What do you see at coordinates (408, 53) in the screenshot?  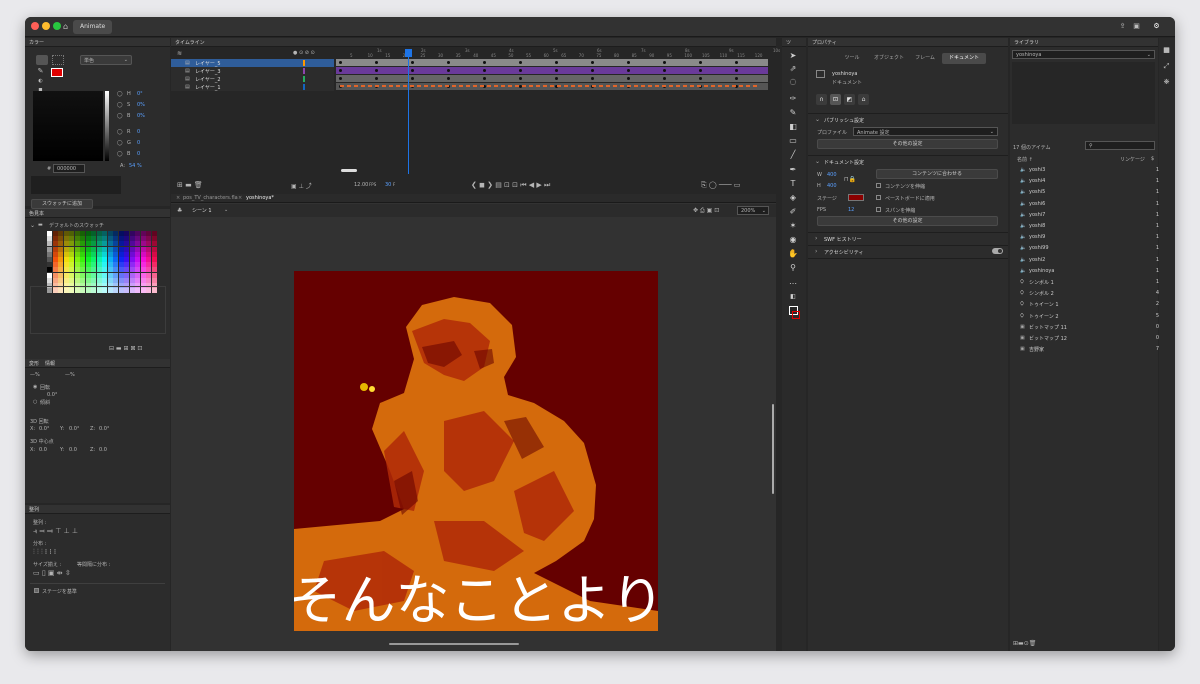 I see `playhead-handle` at bounding box center [408, 53].